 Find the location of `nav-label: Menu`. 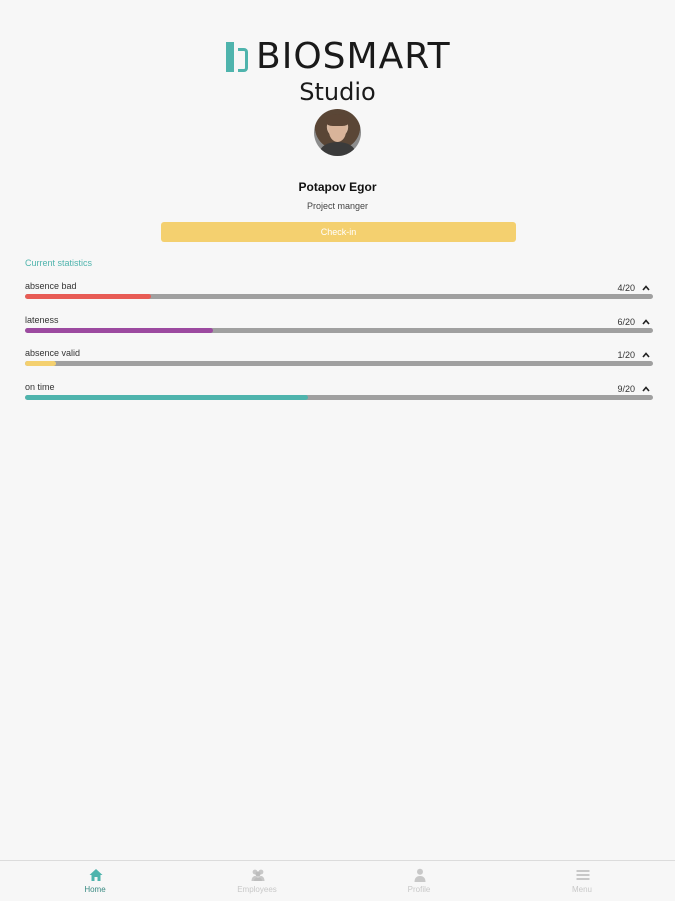

nav-label: Menu is located at coordinates (581, 889).